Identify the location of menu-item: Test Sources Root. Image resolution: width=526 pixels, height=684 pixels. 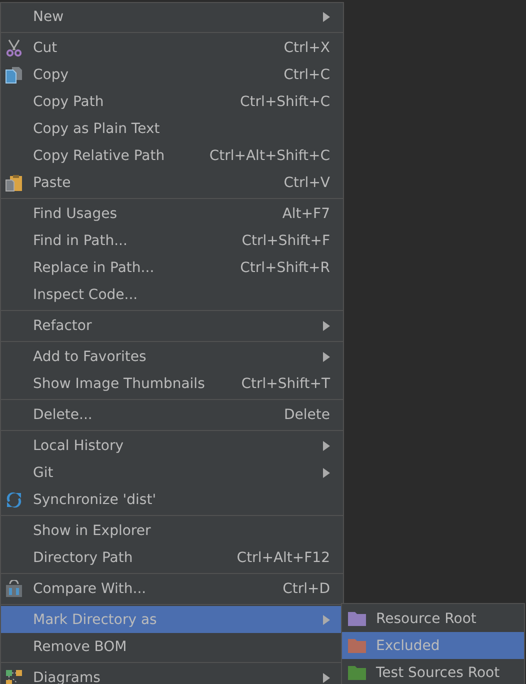
(433, 671).